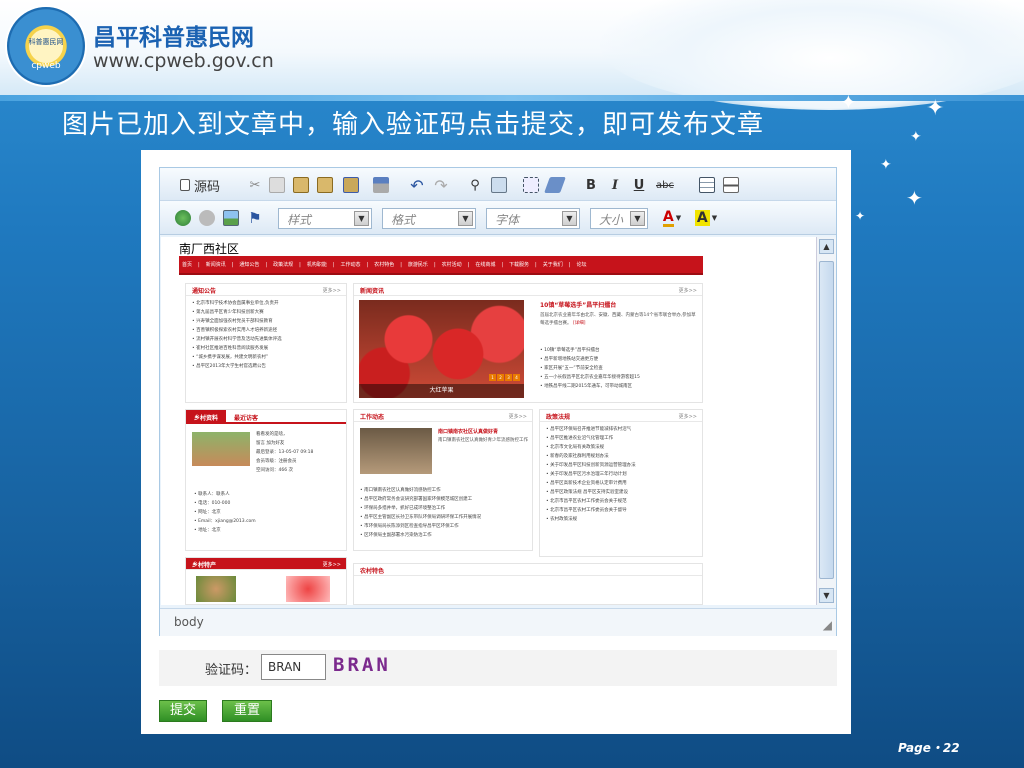 This screenshot has height=768, width=1024. I want to click on scroll-down-icon: ▼, so click(826, 595).